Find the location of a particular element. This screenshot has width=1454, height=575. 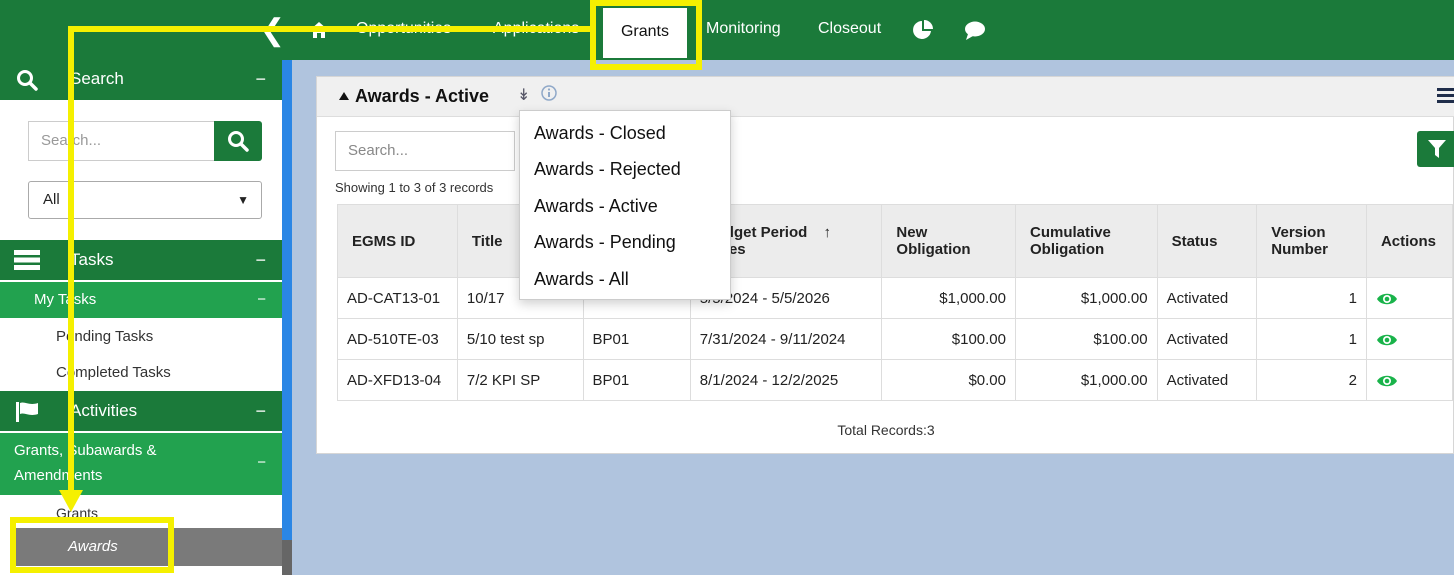

menu-item-awards-closed: Awards - Closed is located at coordinates (600, 133).